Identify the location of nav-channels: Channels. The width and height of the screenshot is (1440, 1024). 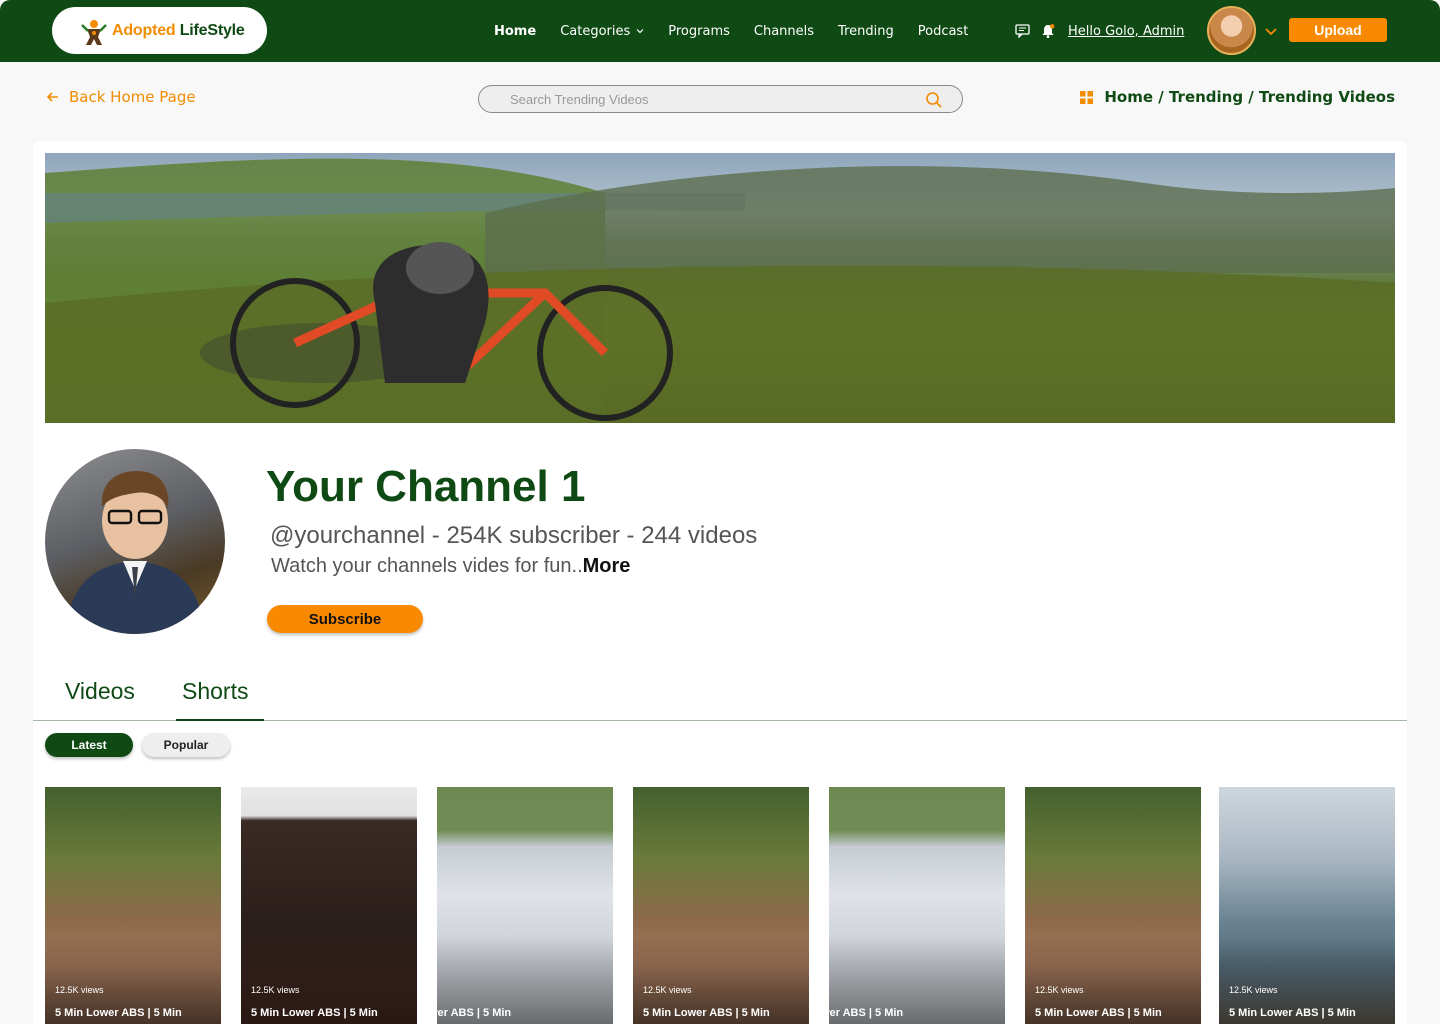
(784, 31).